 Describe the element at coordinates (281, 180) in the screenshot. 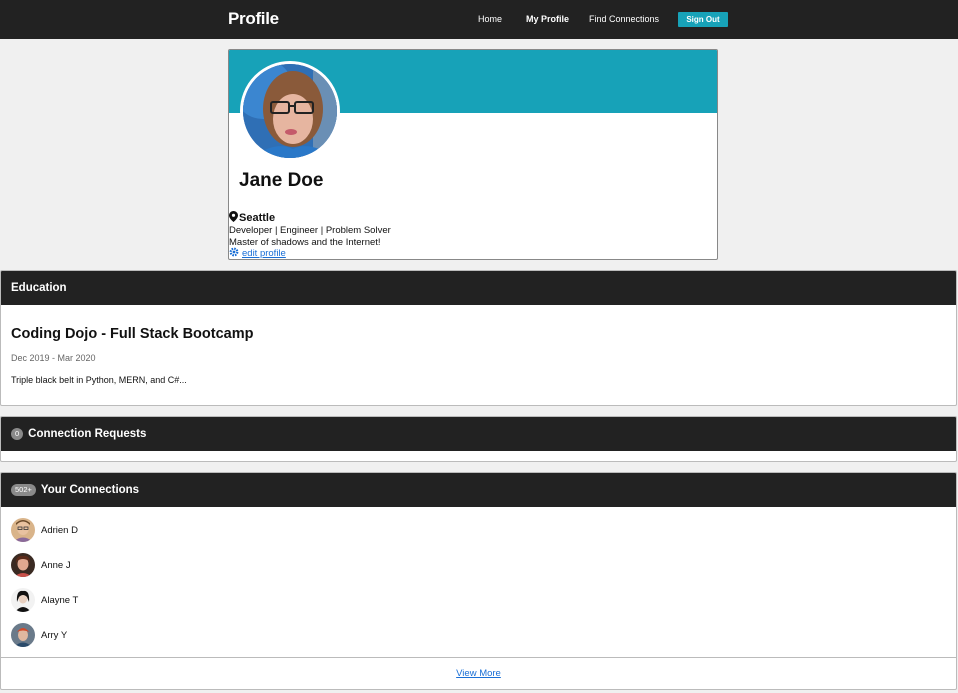

I see `profile-name: Jane Doe` at that location.